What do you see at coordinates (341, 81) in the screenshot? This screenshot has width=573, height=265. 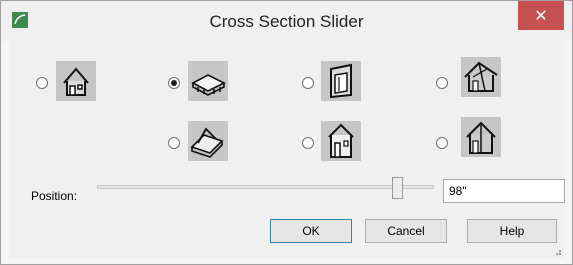 I see `wall-section-icon` at bounding box center [341, 81].